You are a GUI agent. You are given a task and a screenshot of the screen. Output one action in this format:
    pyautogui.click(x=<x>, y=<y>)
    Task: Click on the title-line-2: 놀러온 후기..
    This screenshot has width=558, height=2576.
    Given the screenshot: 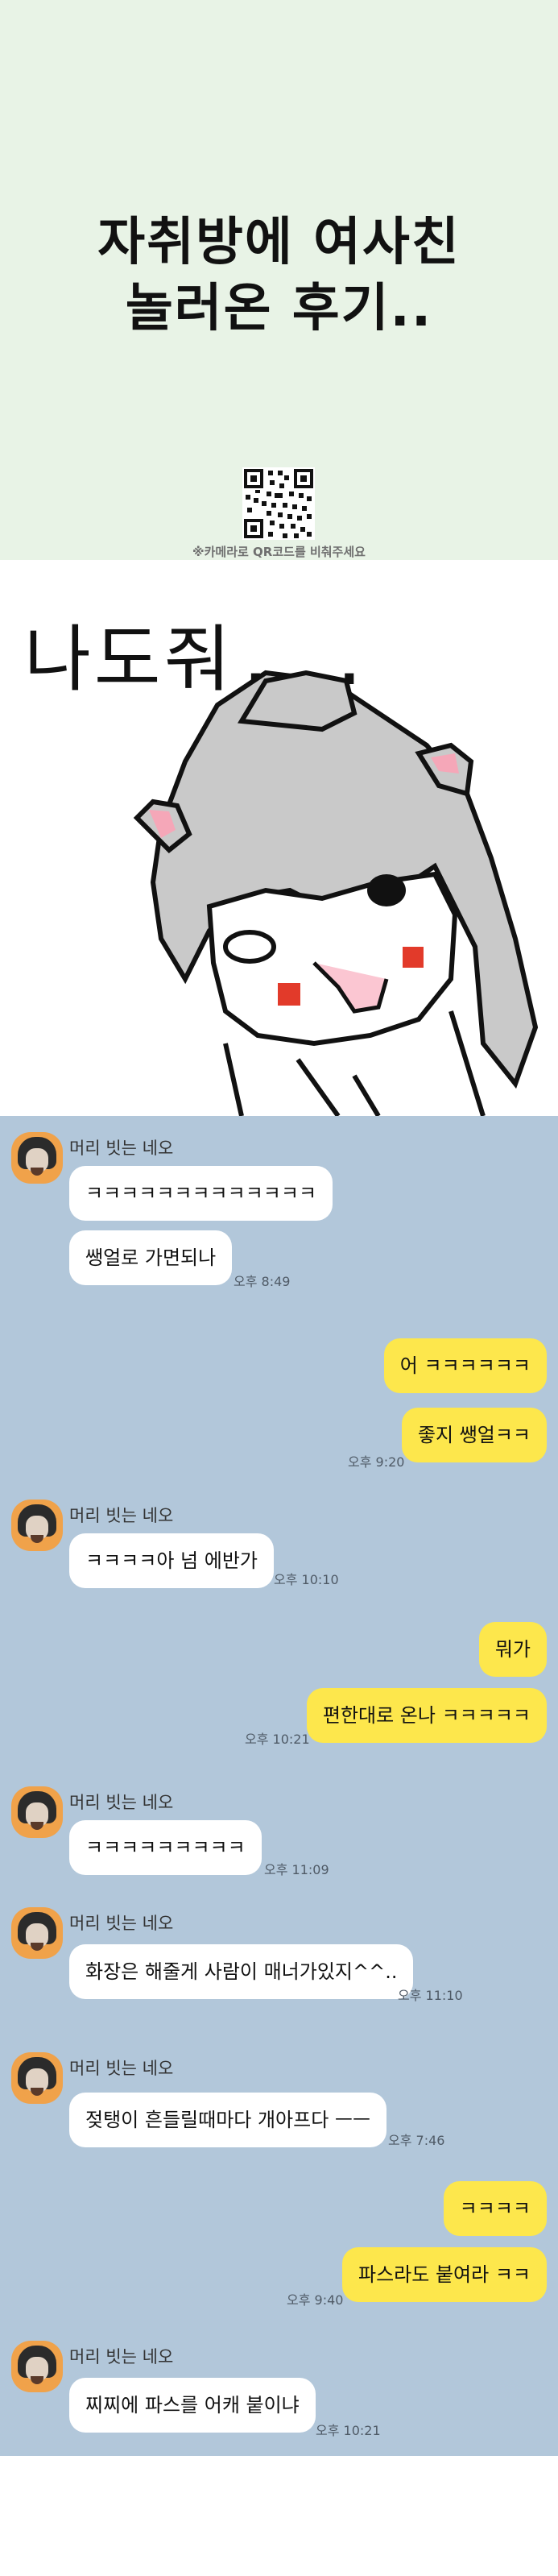 What is the action you would take?
    pyautogui.click(x=279, y=308)
    